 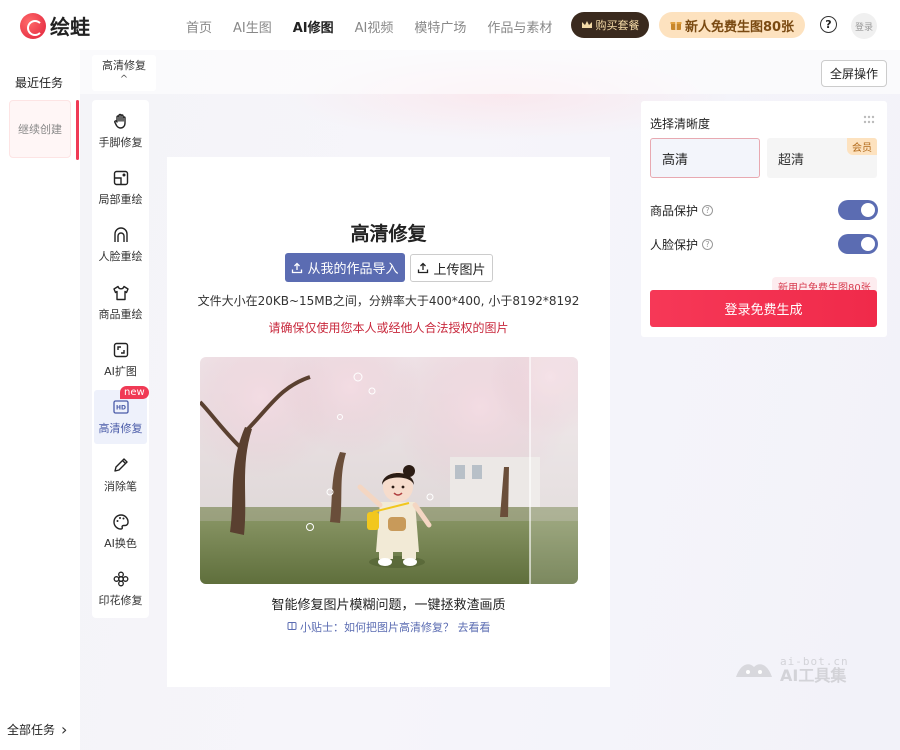 I want to click on tool-label: 高清修复, so click(x=120, y=428).